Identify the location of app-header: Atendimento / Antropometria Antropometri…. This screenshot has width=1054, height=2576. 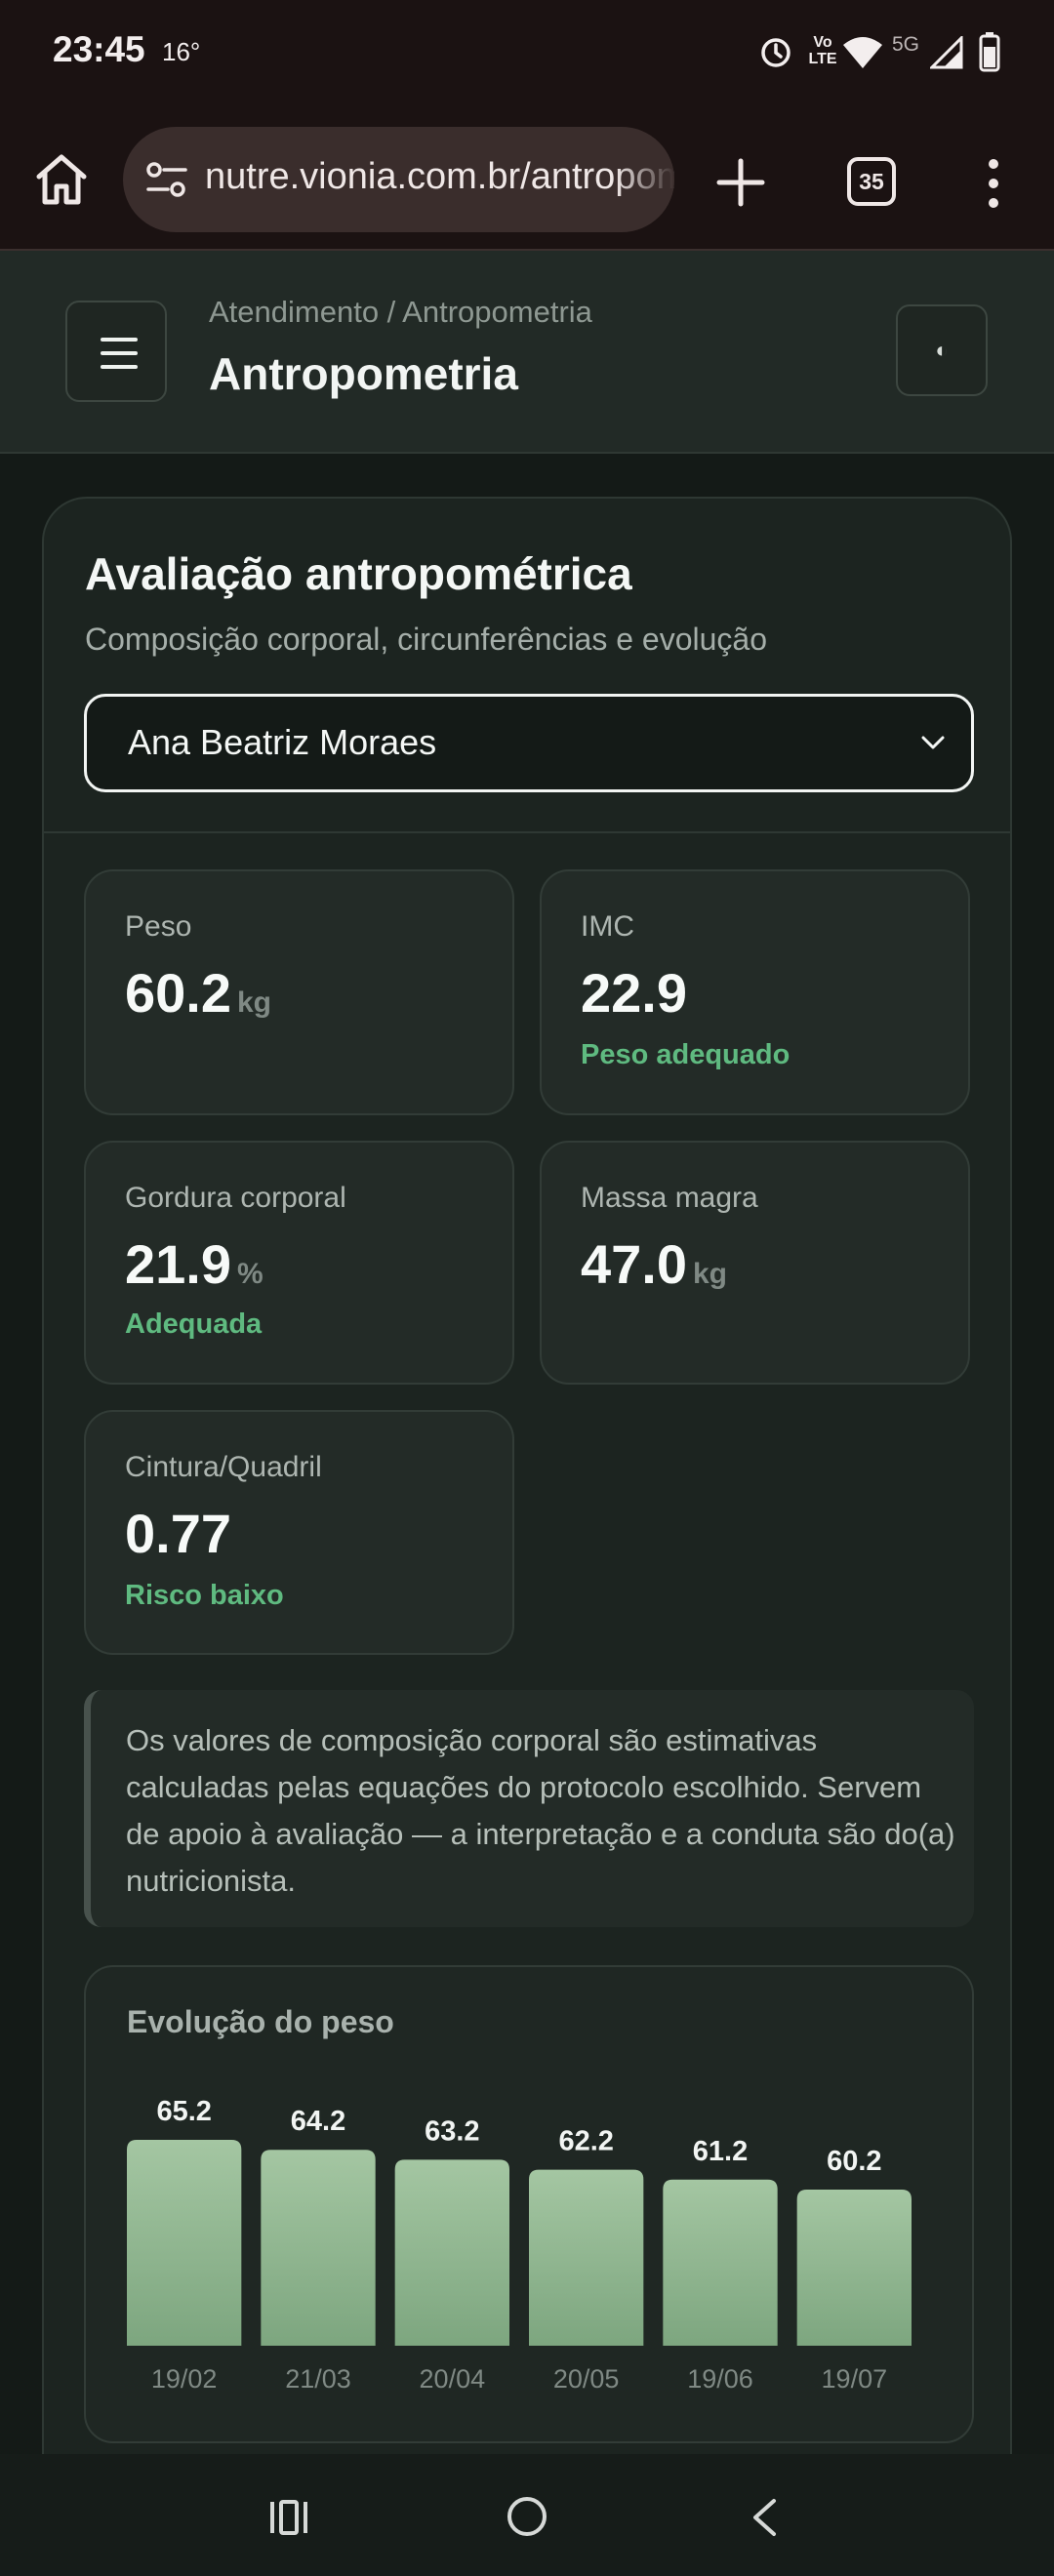
(527, 352).